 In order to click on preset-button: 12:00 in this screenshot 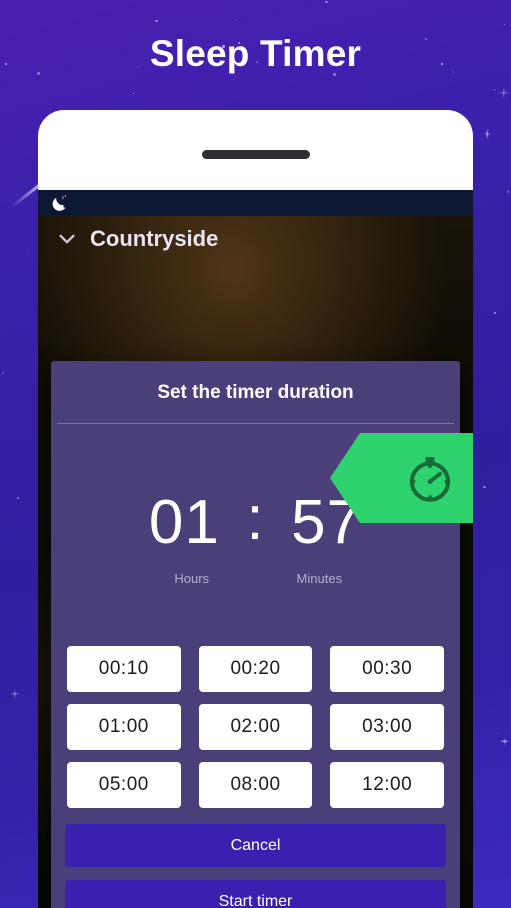, I will do `click(387, 785)`.